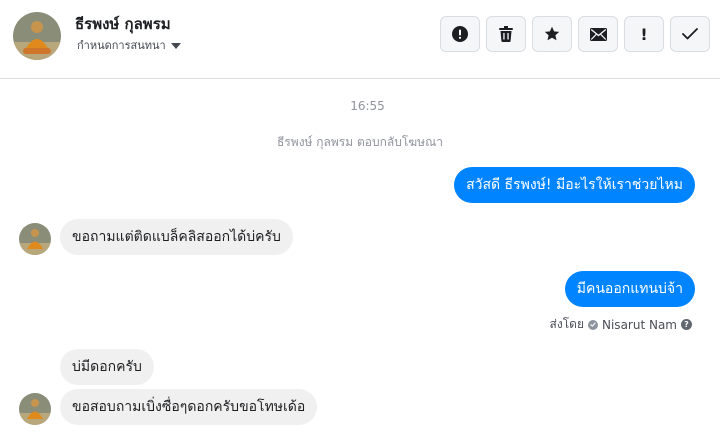  Describe the element at coordinates (686, 324) in the screenshot. I see `help-icon: ?` at that location.